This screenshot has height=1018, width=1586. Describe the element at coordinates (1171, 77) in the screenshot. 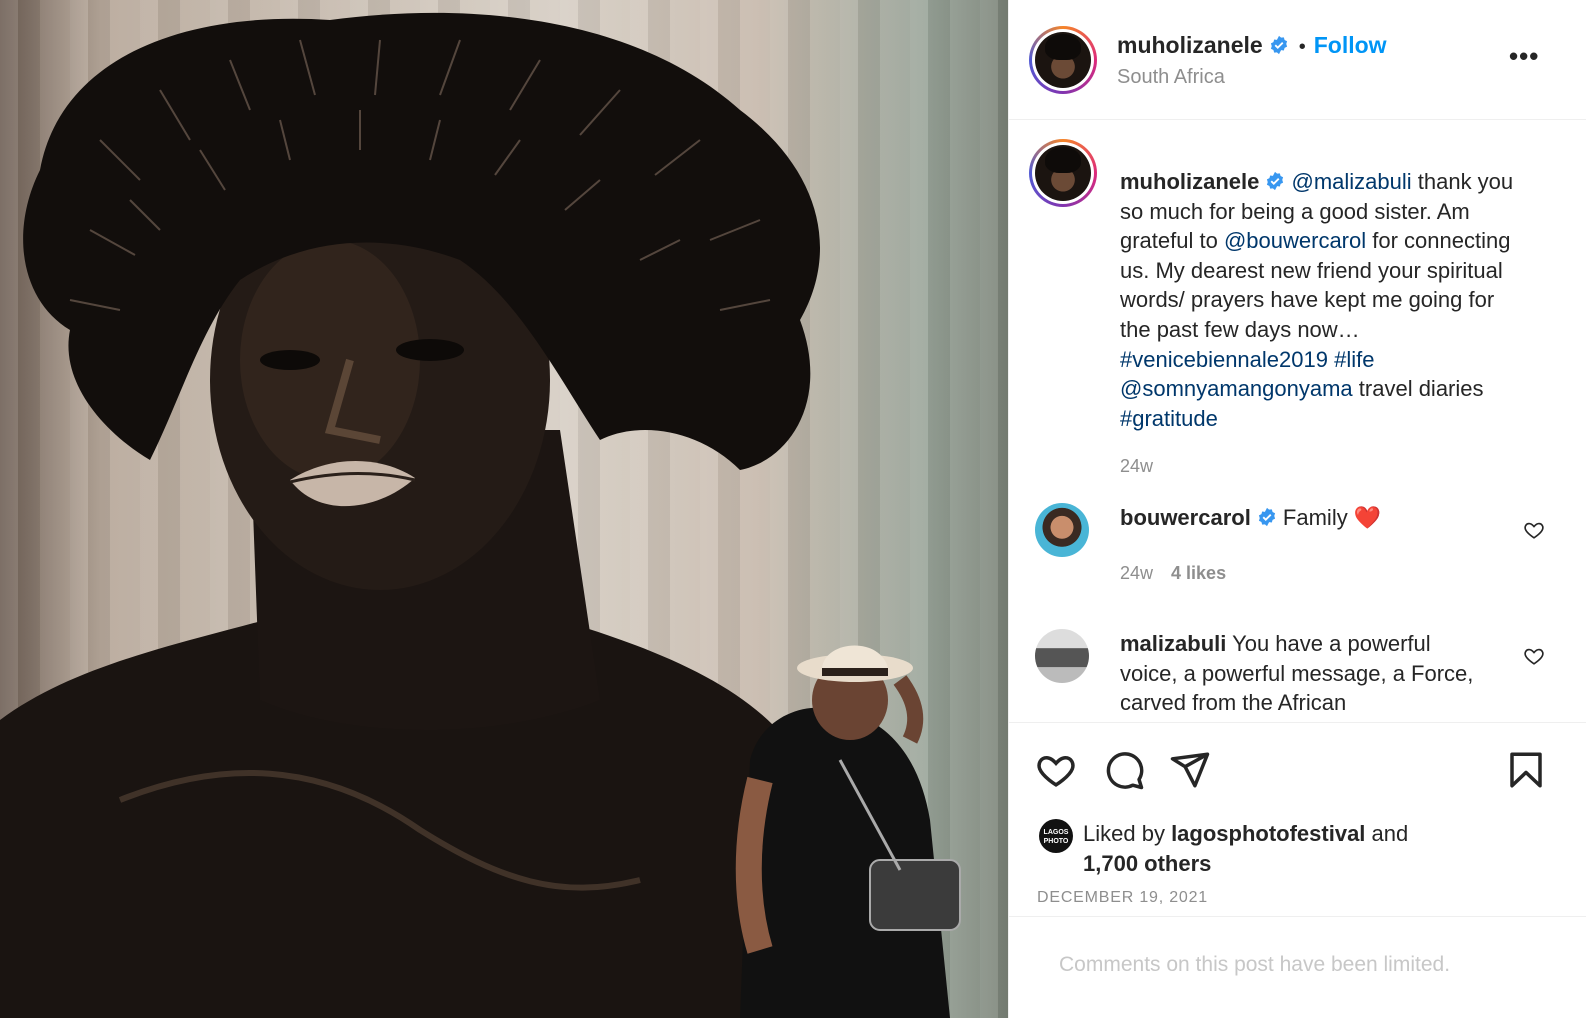

I see `post-location: South Africa` at that location.